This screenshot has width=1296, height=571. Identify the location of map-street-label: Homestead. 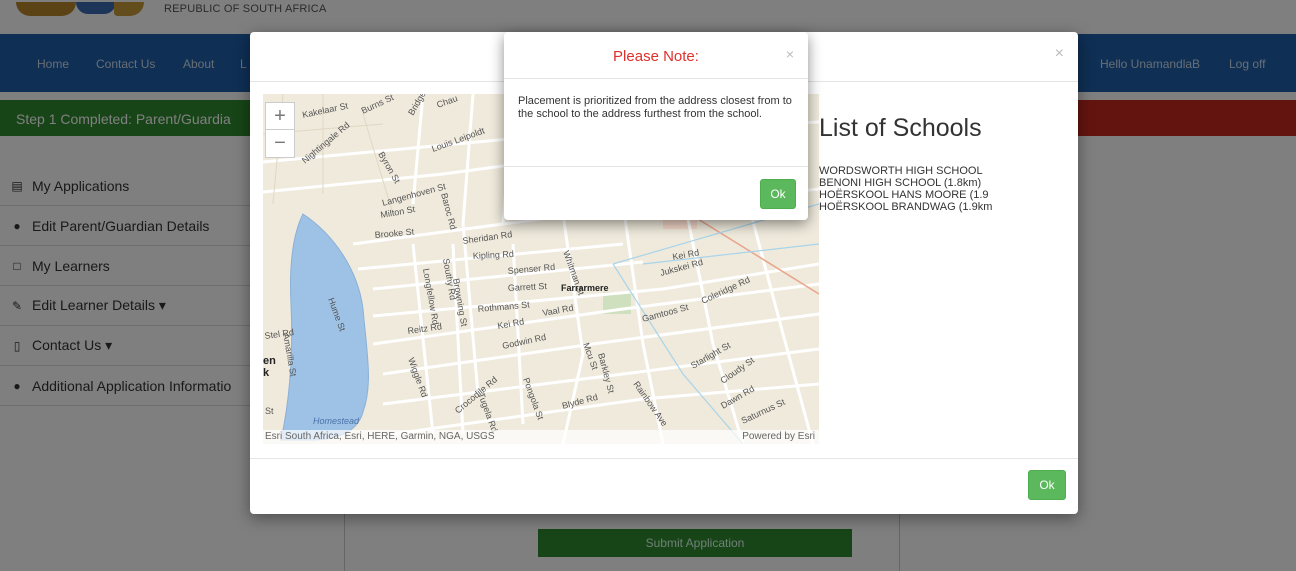
(336, 421).